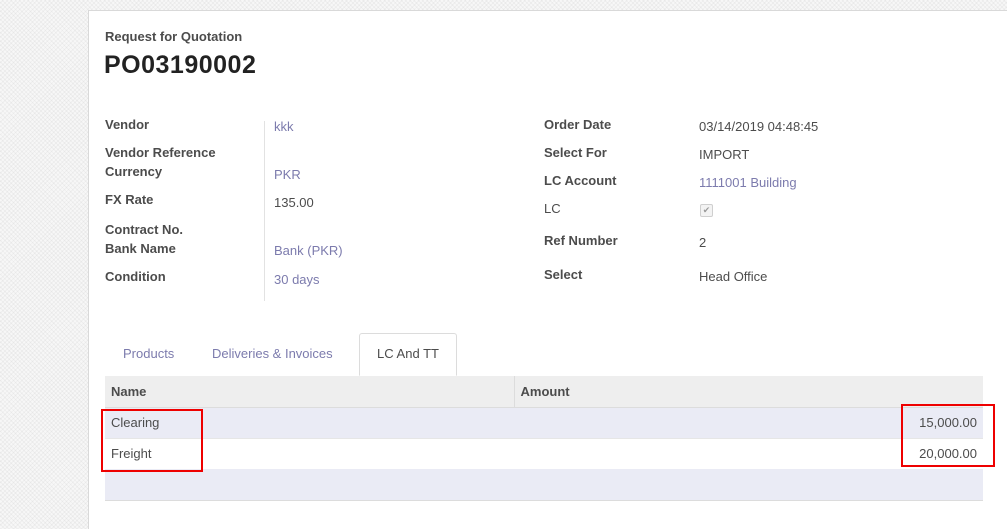 The height and width of the screenshot is (529, 1007). I want to click on vendor-reference-label: Vendor Reference, so click(160, 152).